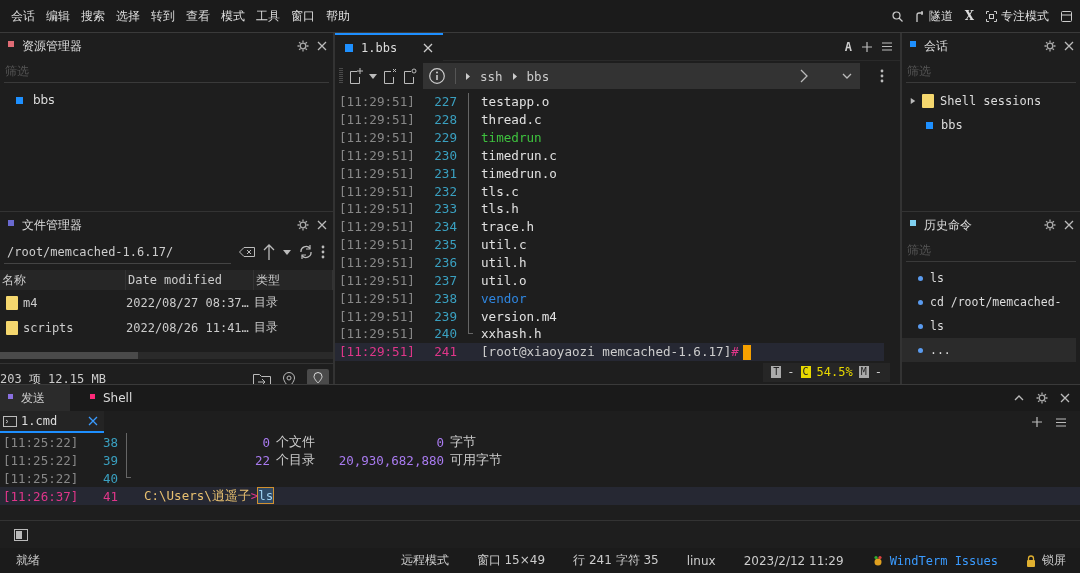 The image size is (1080, 573). Describe the element at coordinates (804, 76) in the screenshot. I see `chevron-right-icon` at that location.